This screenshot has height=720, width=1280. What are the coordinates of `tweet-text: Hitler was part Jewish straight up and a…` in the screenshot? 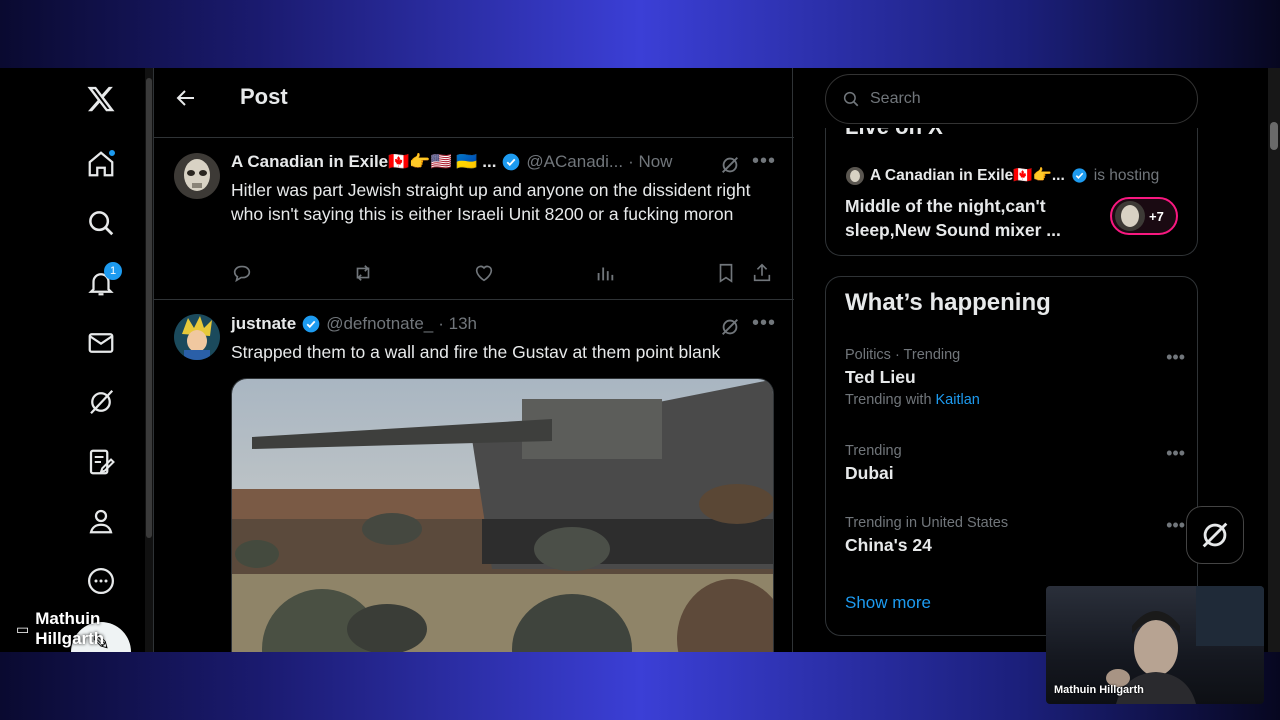 It's located at (491, 202).